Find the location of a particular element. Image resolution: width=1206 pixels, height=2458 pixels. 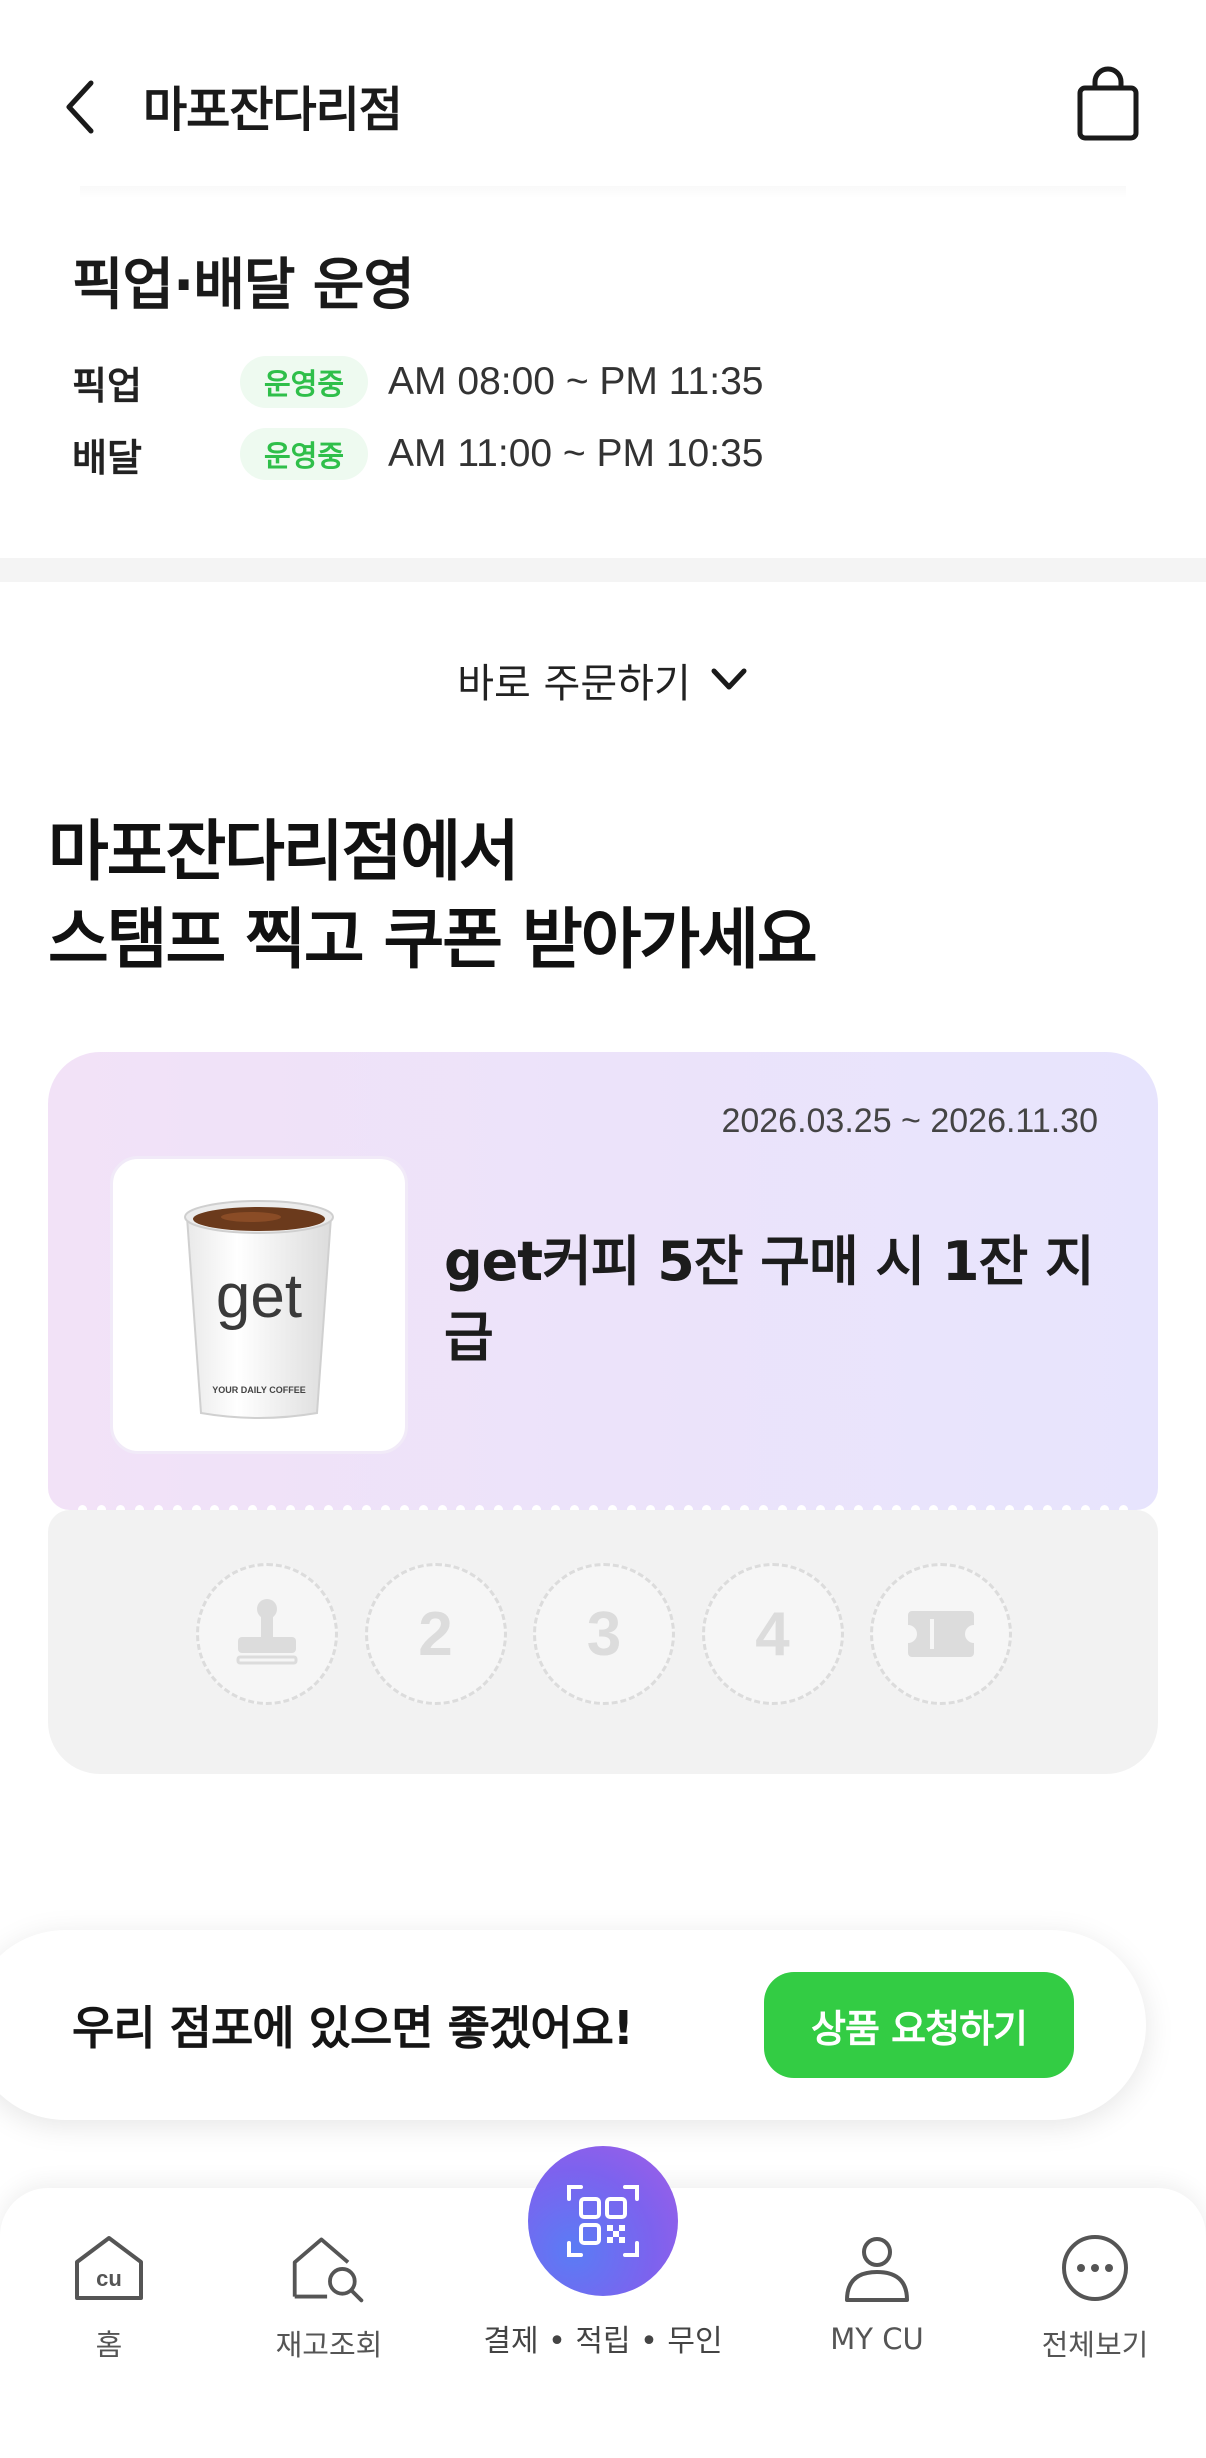

back-arrow-icon is located at coordinates (80, 107).